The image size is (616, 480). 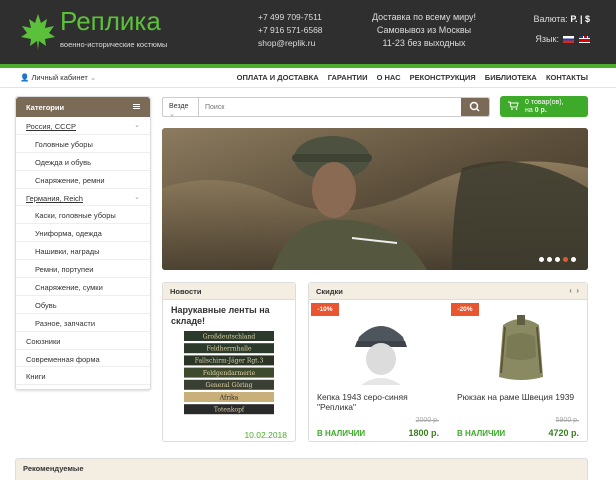 I want to click on product-image-cap, so click(x=381, y=346).